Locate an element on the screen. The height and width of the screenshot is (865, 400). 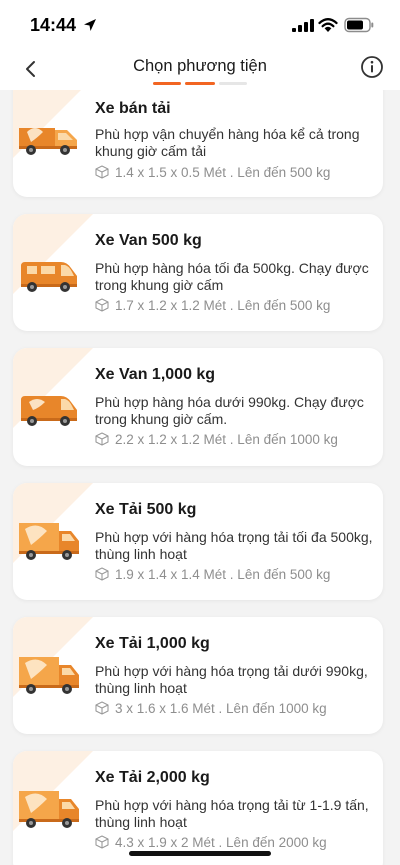
vehicle-name: Xe Van 500 kg is located at coordinates (148, 240).